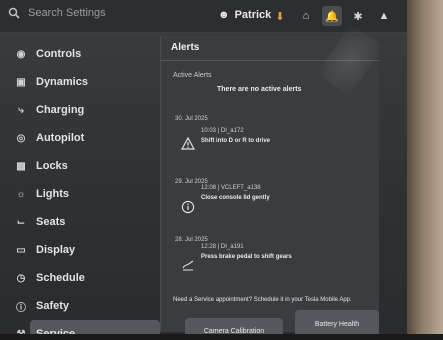  I want to click on sidebar-item-seats: ⌙ Seats, so click(80, 222).